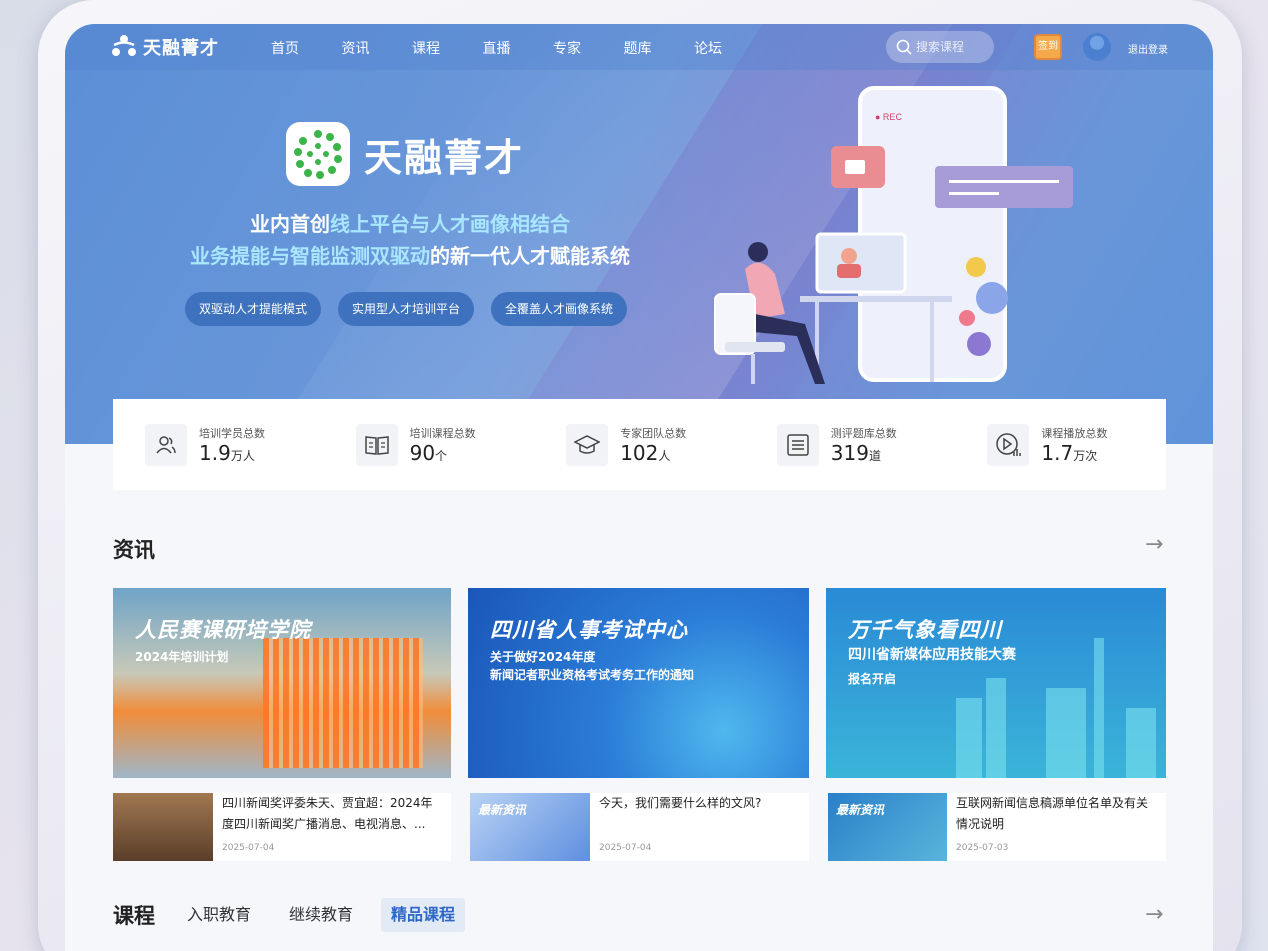 Image resolution: width=1268 pixels, height=951 pixels. Describe the element at coordinates (664, 455) in the screenshot. I see `stat-unit: 人` at that location.